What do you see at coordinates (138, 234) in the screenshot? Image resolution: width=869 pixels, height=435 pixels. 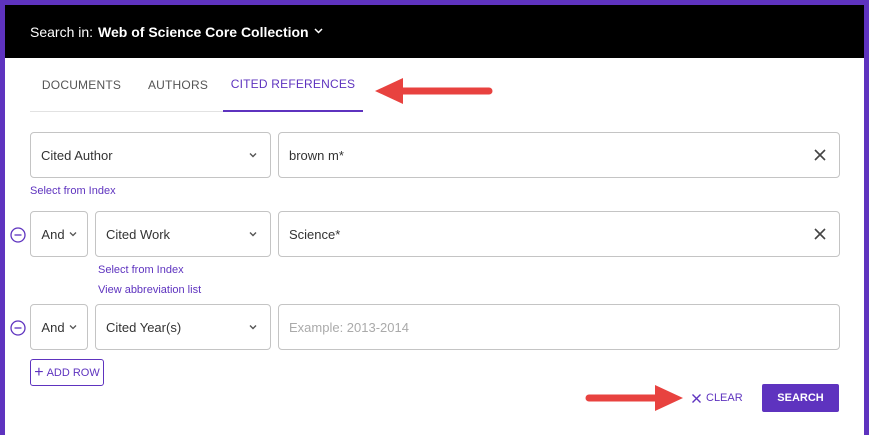 I see `field-select-label: Cited Work` at bounding box center [138, 234].